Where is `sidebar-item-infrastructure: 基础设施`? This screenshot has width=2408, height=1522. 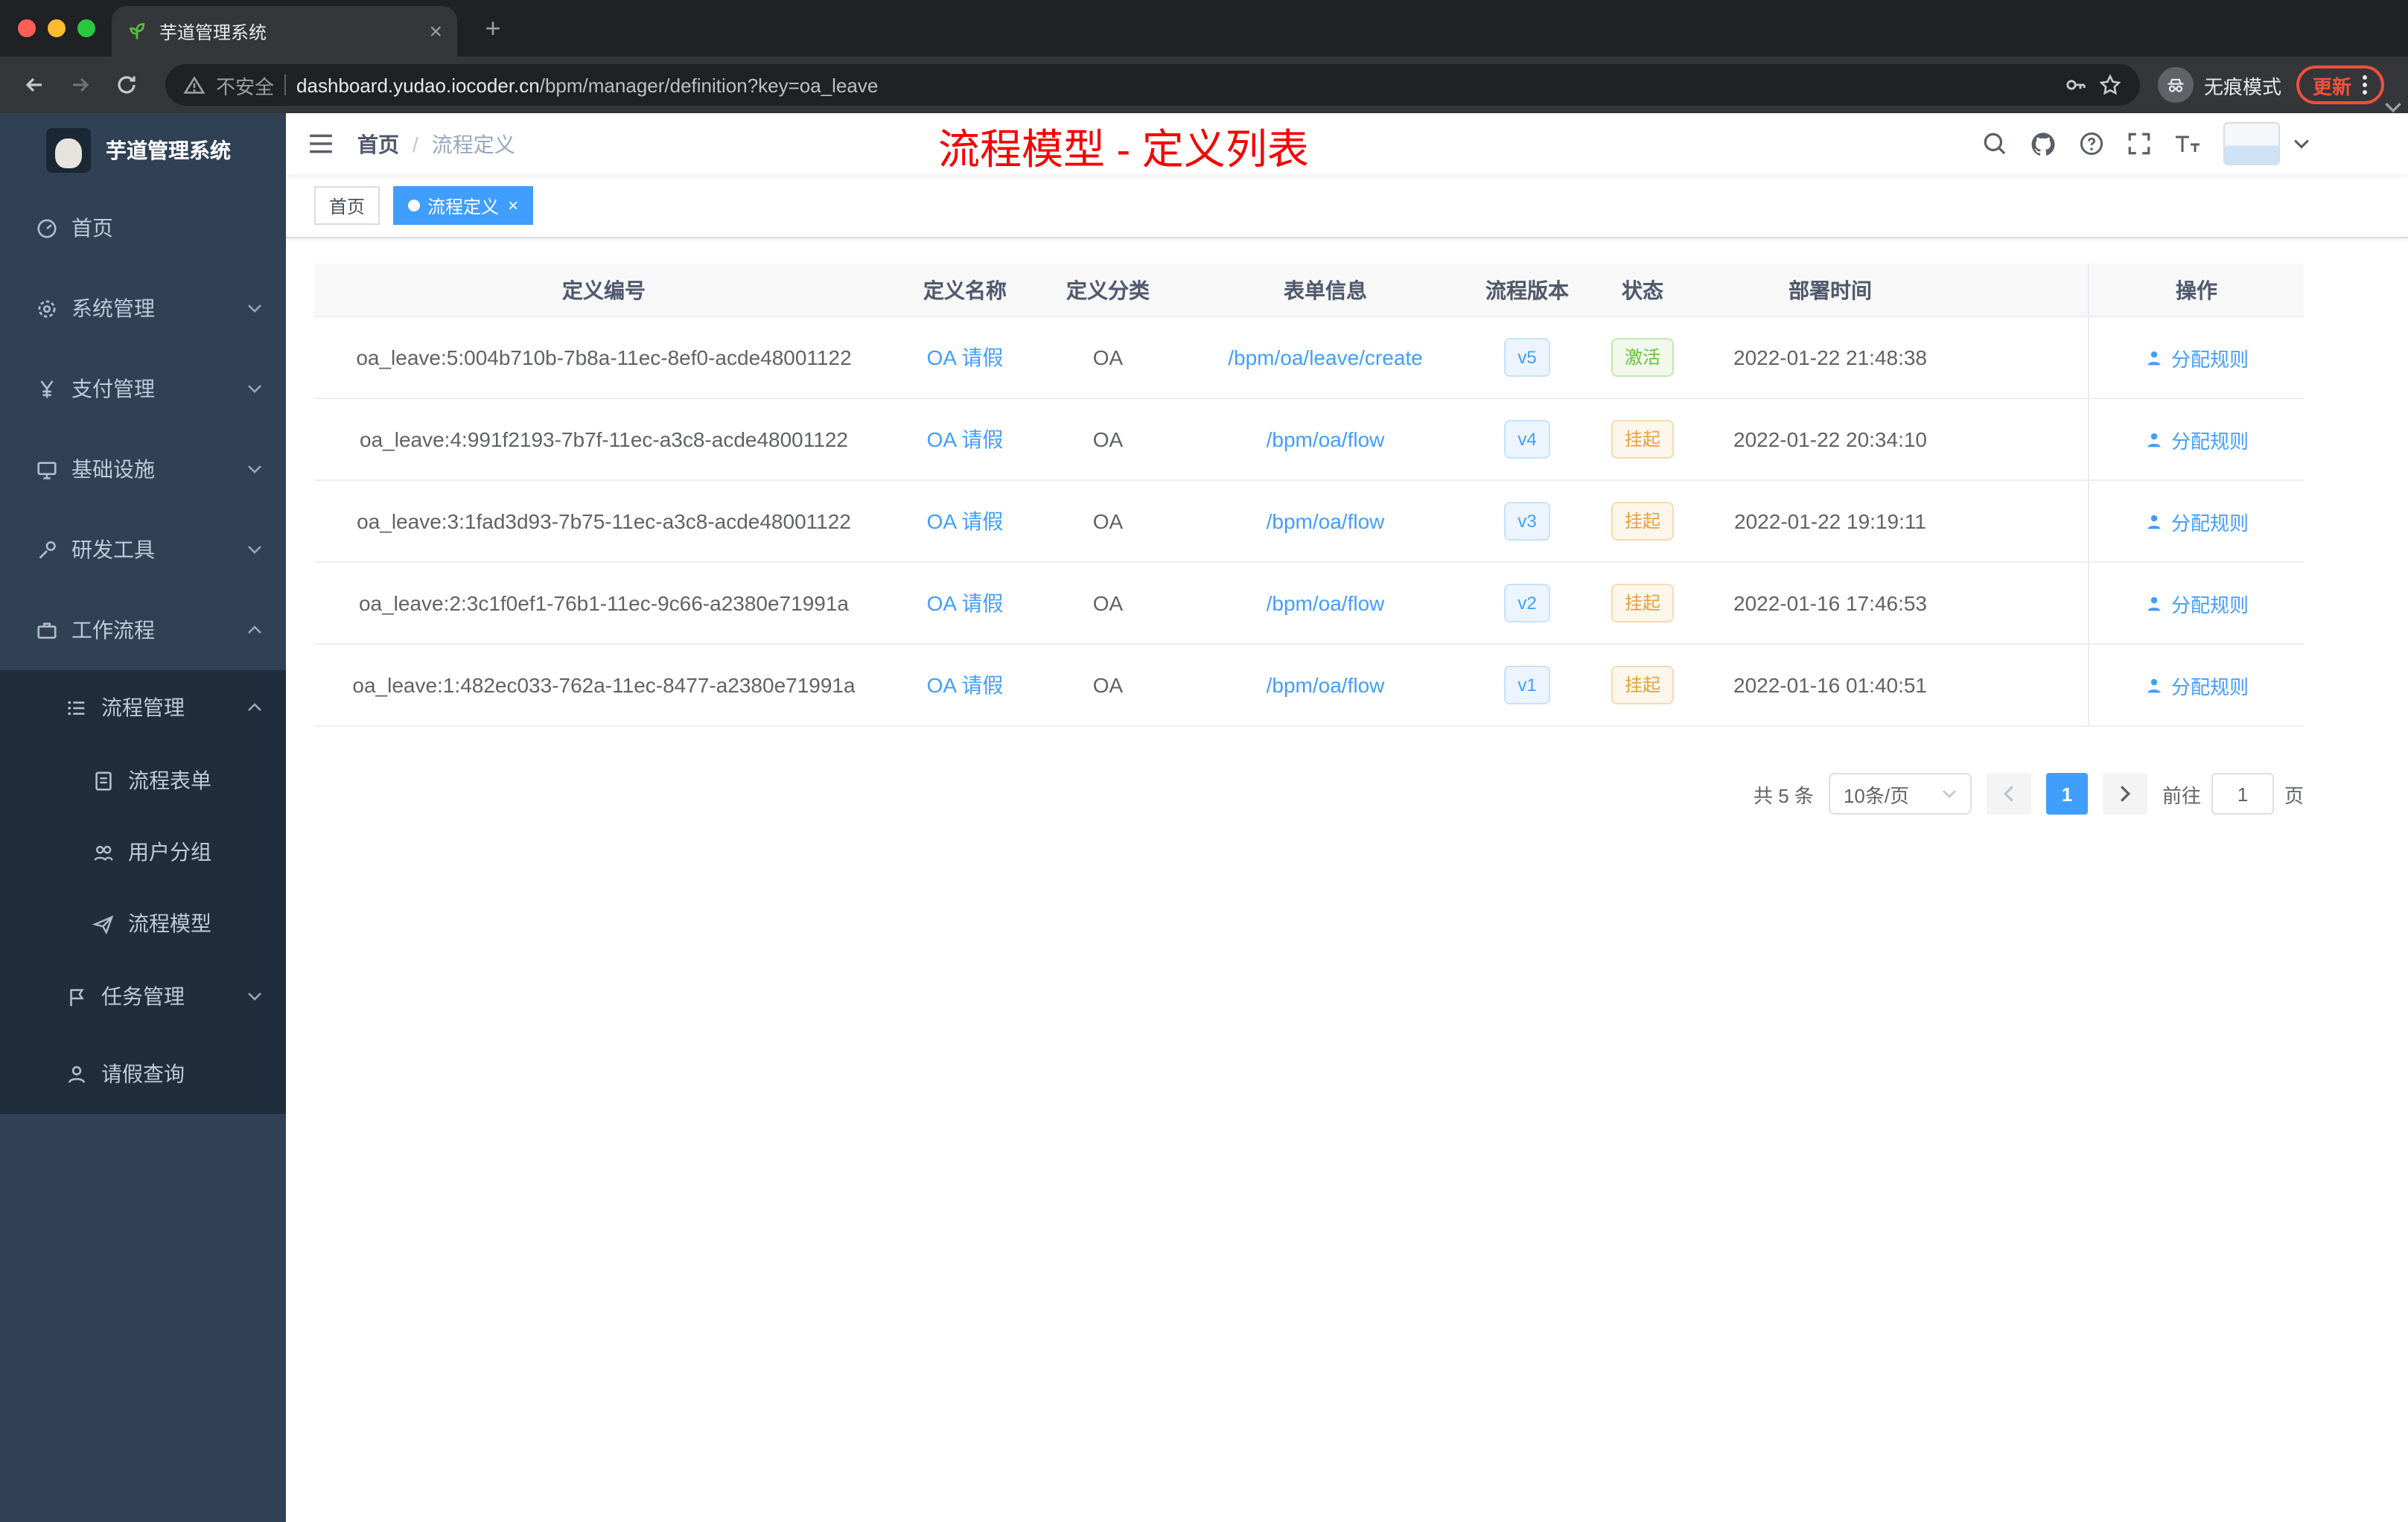 sidebar-item-infrastructure: 基础设施 is located at coordinates (143, 469).